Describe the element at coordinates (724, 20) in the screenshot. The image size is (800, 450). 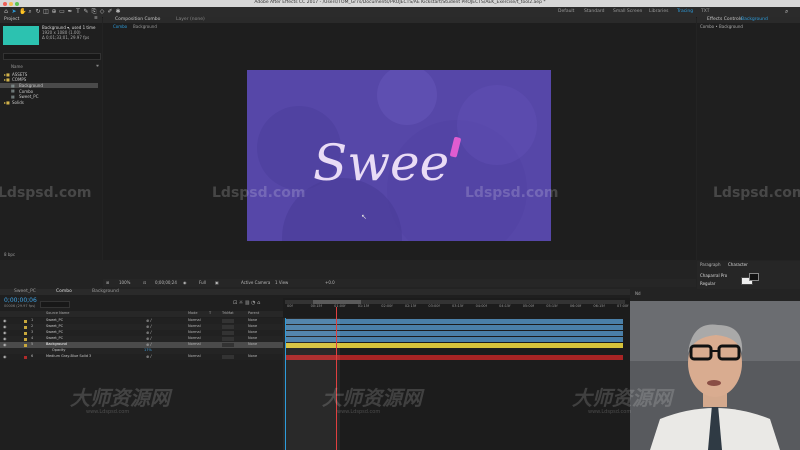
I see `effects-title: Effects Controls` at that location.